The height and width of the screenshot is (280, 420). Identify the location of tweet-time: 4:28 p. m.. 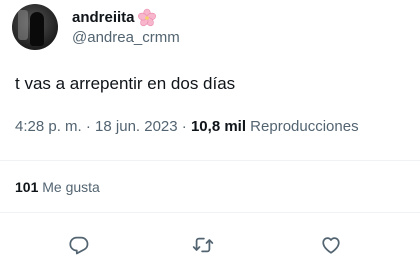
(48, 126).